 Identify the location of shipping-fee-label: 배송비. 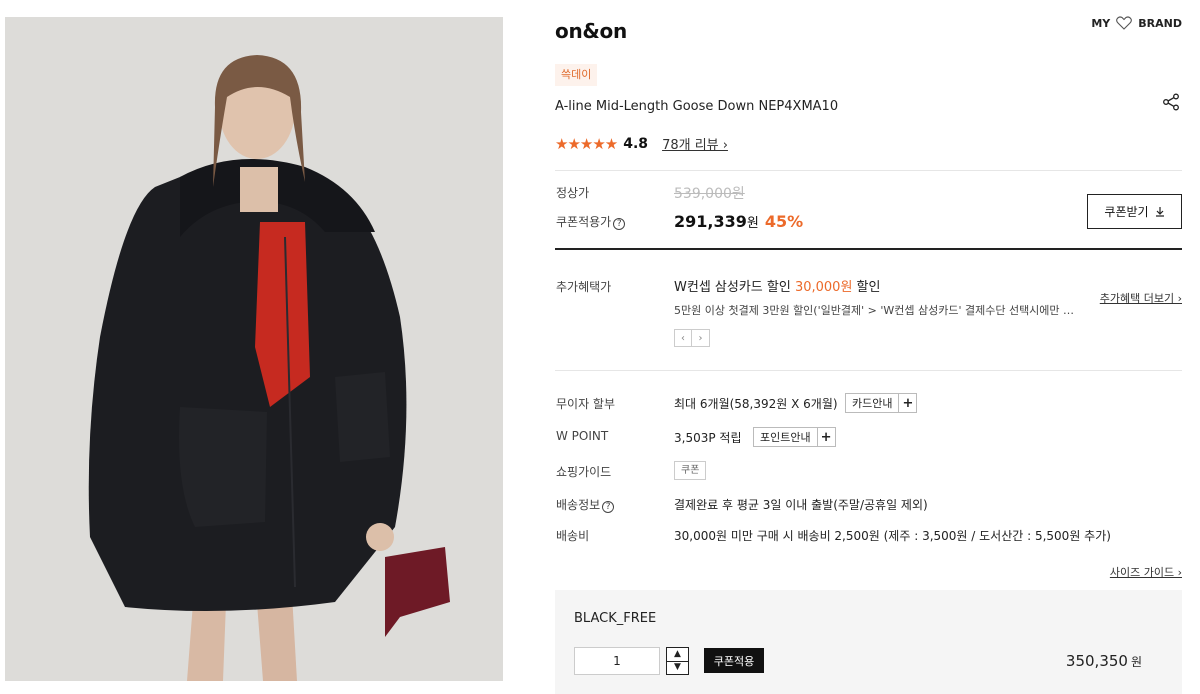
(573, 536).